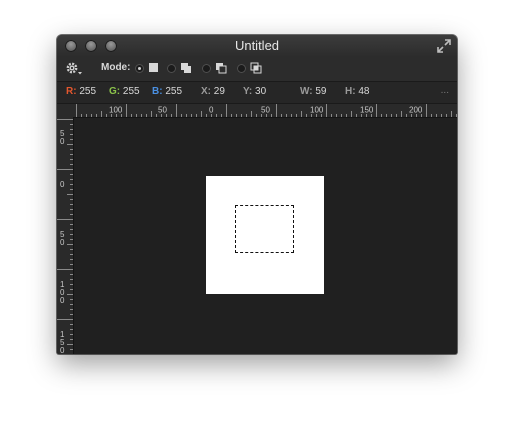  What do you see at coordinates (71, 91) in the screenshot?
I see `red-label: R:` at bounding box center [71, 91].